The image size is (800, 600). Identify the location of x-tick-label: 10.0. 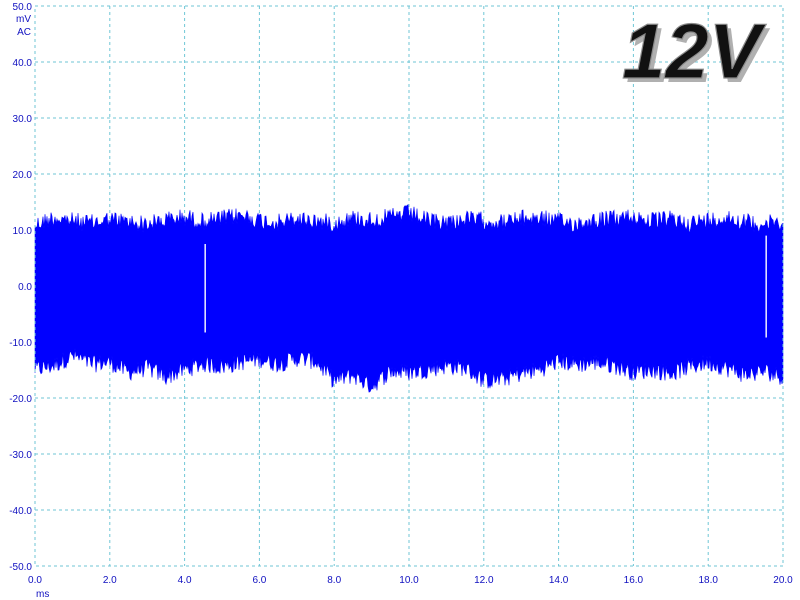
(409, 580).